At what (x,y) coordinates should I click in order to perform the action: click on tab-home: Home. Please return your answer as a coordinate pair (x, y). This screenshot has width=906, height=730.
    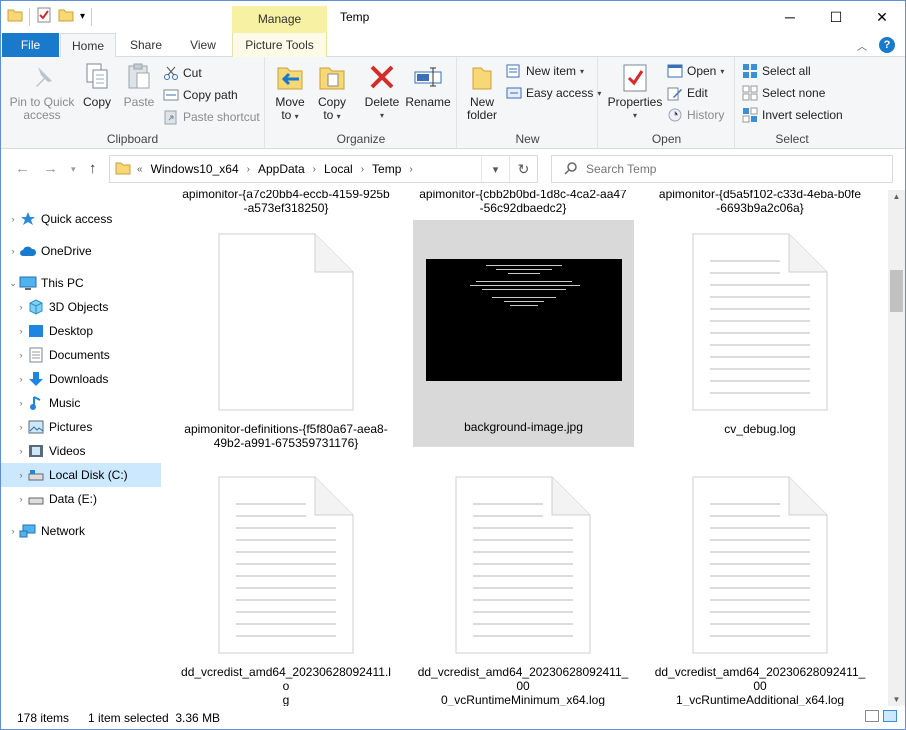
    Looking at the image, I should click on (88, 45).